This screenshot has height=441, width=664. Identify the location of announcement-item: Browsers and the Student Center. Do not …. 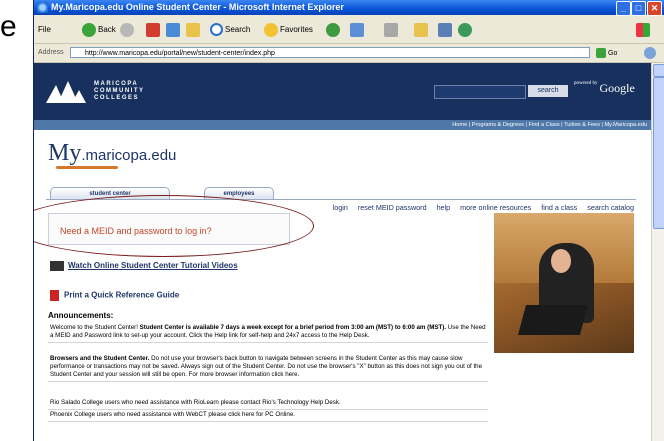
(268, 367).